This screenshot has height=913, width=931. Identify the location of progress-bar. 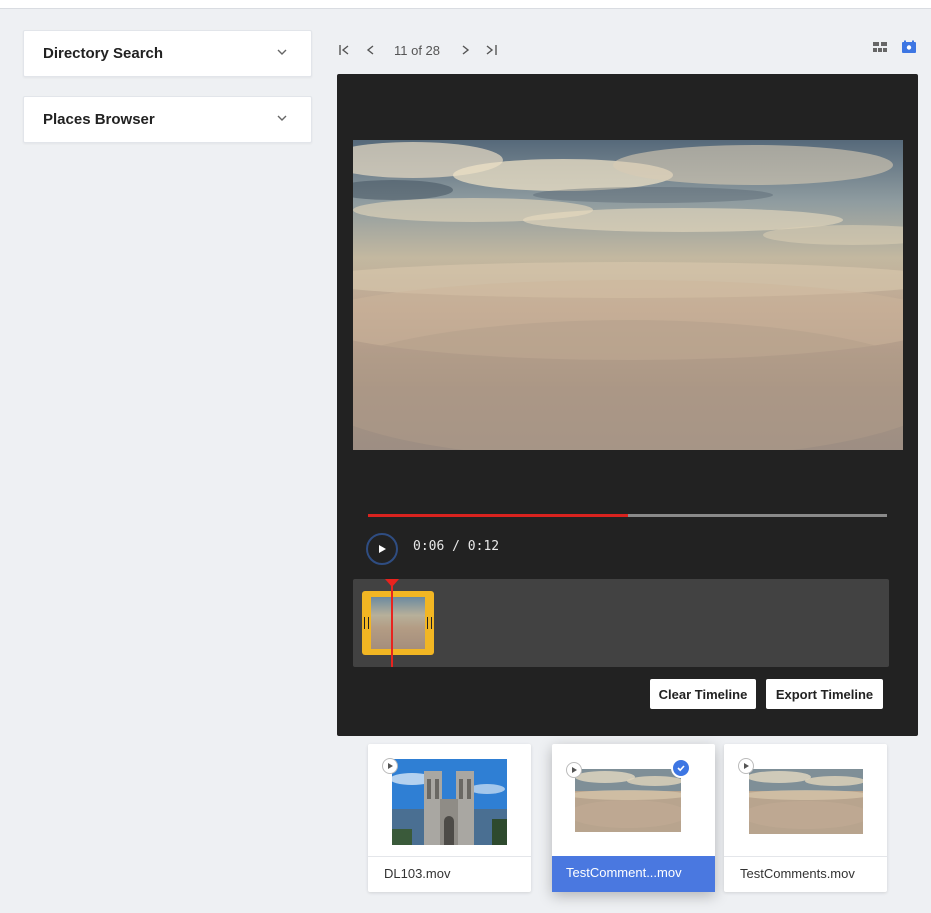
(627, 515).